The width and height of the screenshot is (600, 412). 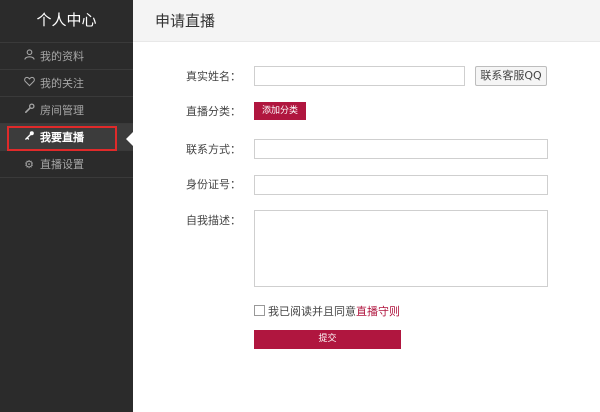 I want to click on agree-text: 我已阅读并且同意, so click(x=312, y=311).